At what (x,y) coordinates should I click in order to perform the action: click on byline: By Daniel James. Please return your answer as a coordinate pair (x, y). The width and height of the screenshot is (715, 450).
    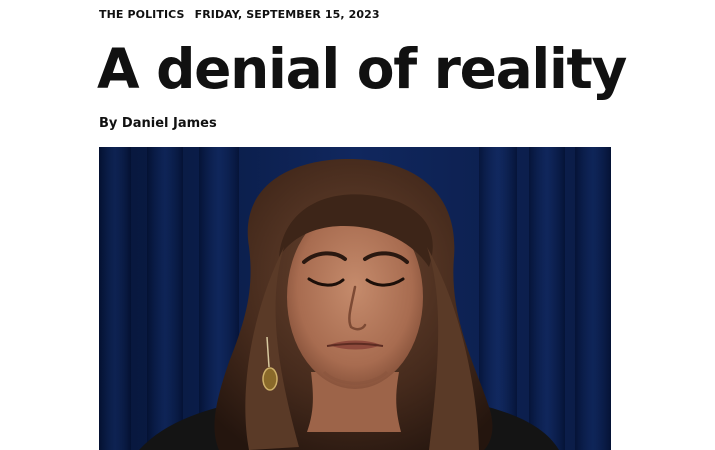
    Looking at the image, I should click on (158, 124).